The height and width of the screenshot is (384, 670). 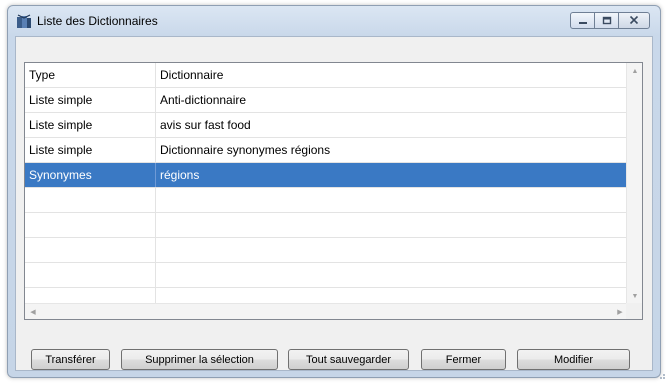 What do you see at coordinates (33, 312) in the screenshot?
I see `scroll-left-icon: ◀` at bounding box center [33, 312].